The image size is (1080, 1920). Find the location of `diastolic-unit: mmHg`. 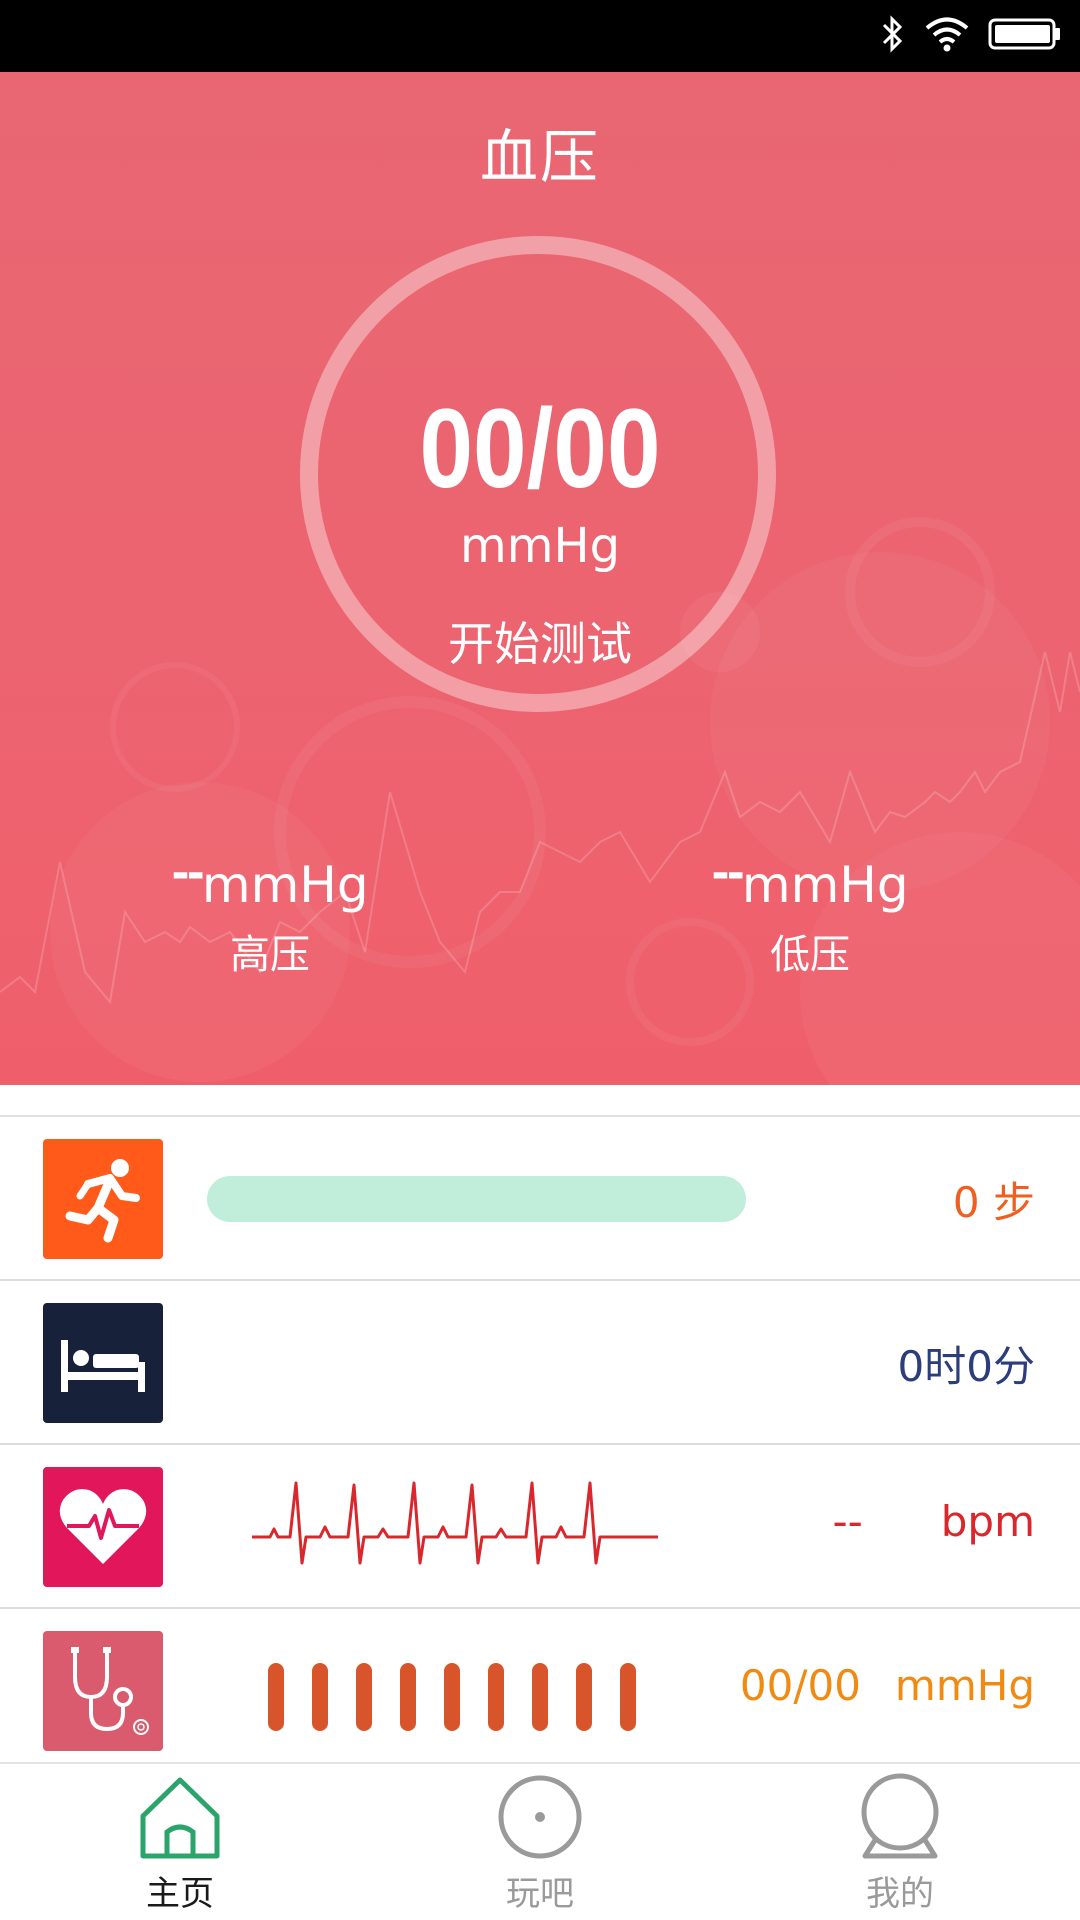

diastolic-unit: mmHg is located at coordinates (825, 885).